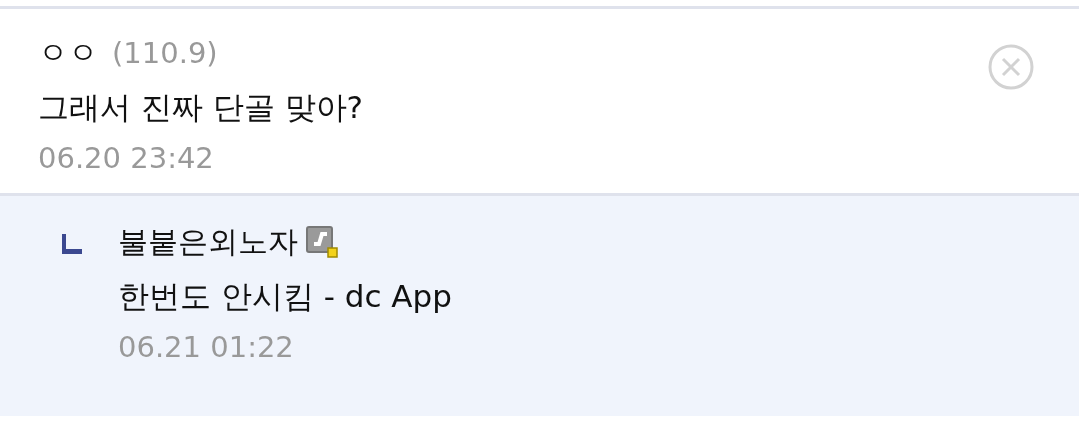 The height and width of the screenshot is (433, 1079). What do you see at coordinates (165, 53) in the screenshot?
I see `ip-address: (110.9)` at bounding box center [165, 53].